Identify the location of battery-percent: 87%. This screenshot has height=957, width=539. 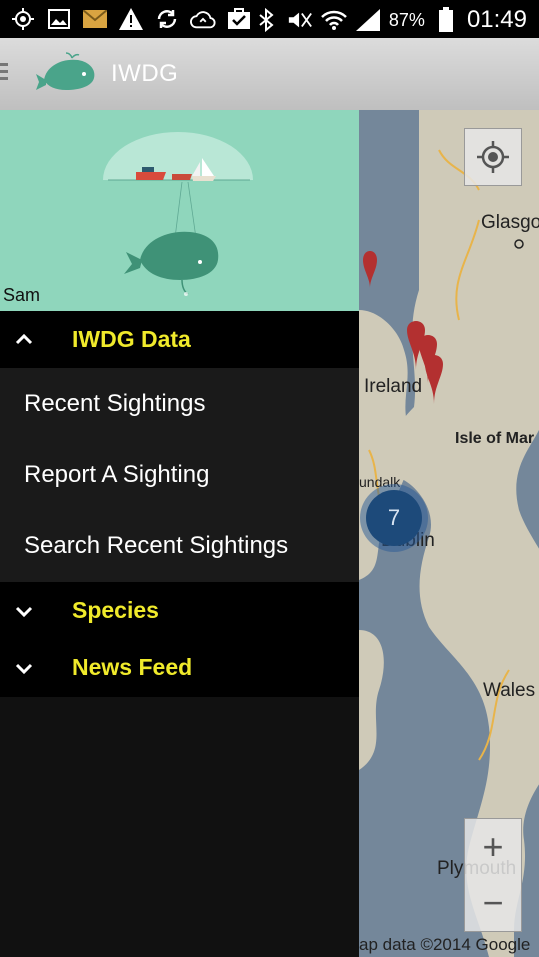
(406, 19).